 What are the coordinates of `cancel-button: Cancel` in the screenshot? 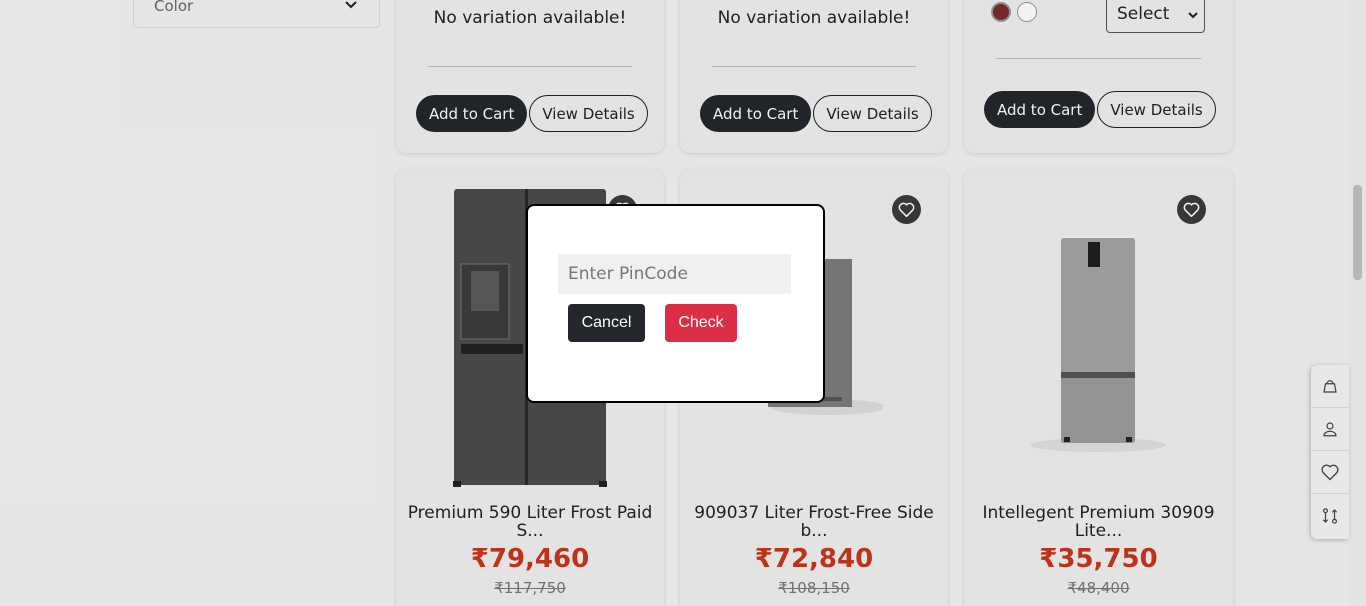 It's located at (606, 323).